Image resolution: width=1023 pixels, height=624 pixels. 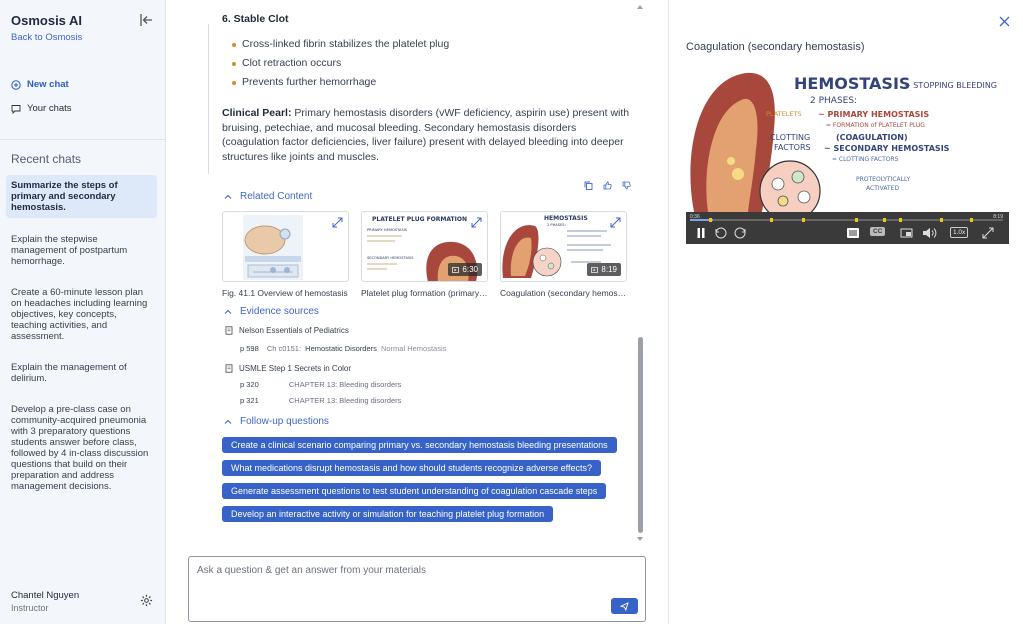 What do you see at coordinates (875, 125) in the screenshot?
I see `video-formation: = FORMATION of PLATELET PLUG` at bounding box center [875, 125].